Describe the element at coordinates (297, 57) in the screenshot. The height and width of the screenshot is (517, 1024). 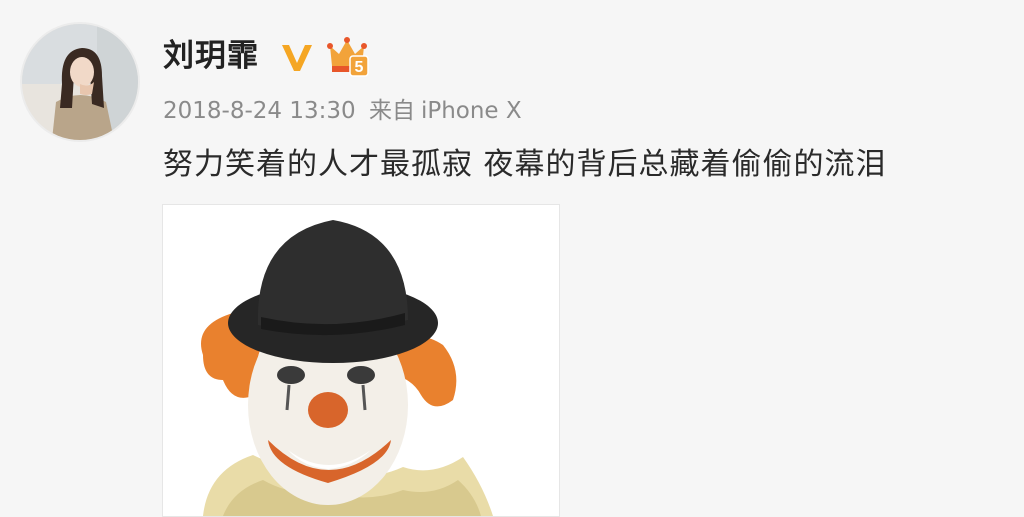
I see `verified-v-icon` at that location.